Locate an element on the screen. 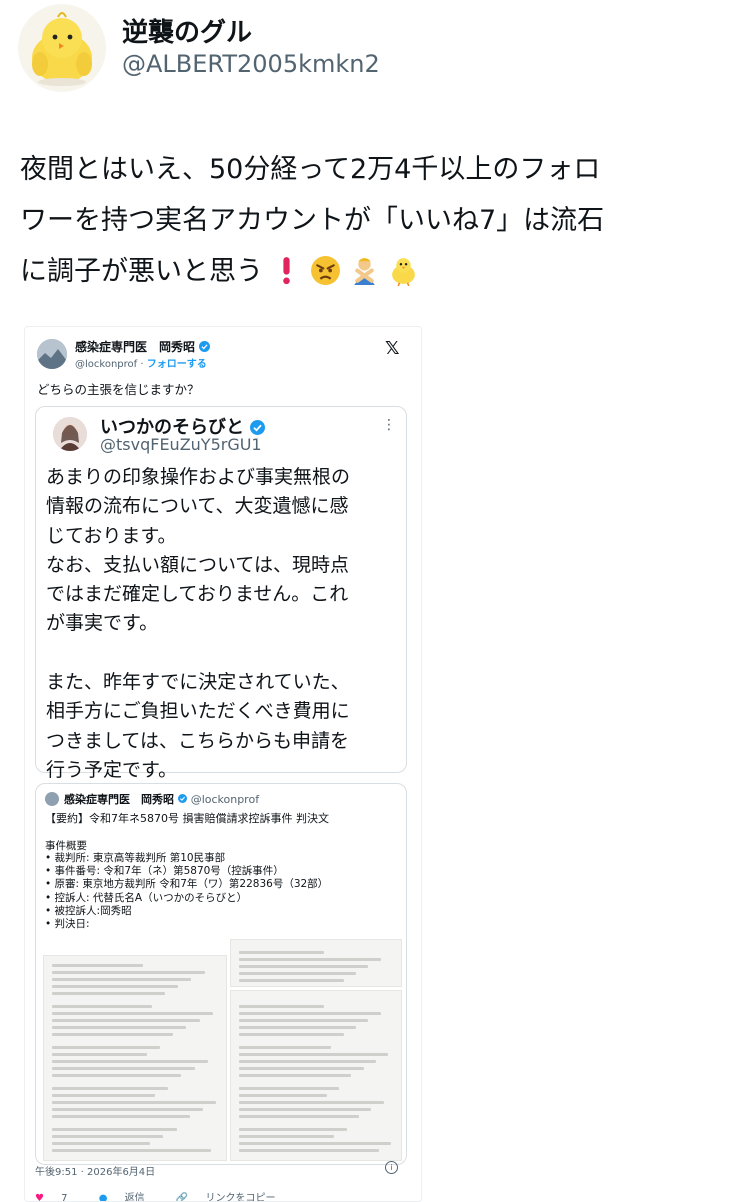 This screenshot has height=1202, width=749. judgment-scan-left is located at coordinates (135, 1058).